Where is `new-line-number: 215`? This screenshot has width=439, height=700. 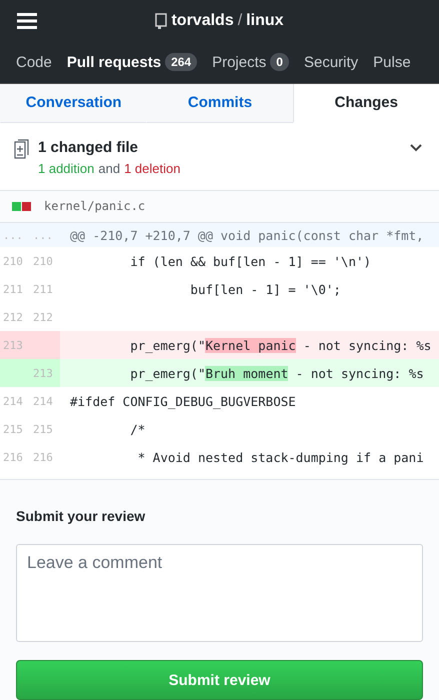
new-line-number: 215 is located at coordinates (43, 430).